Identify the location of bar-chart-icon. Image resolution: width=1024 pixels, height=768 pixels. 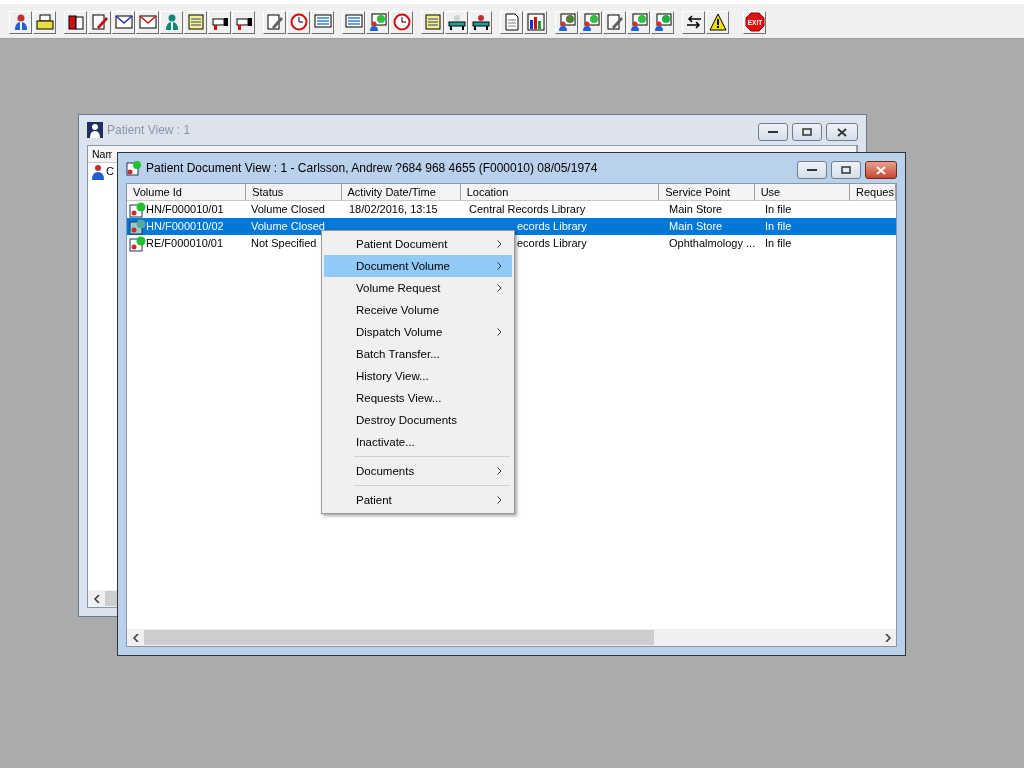
(535, 22).